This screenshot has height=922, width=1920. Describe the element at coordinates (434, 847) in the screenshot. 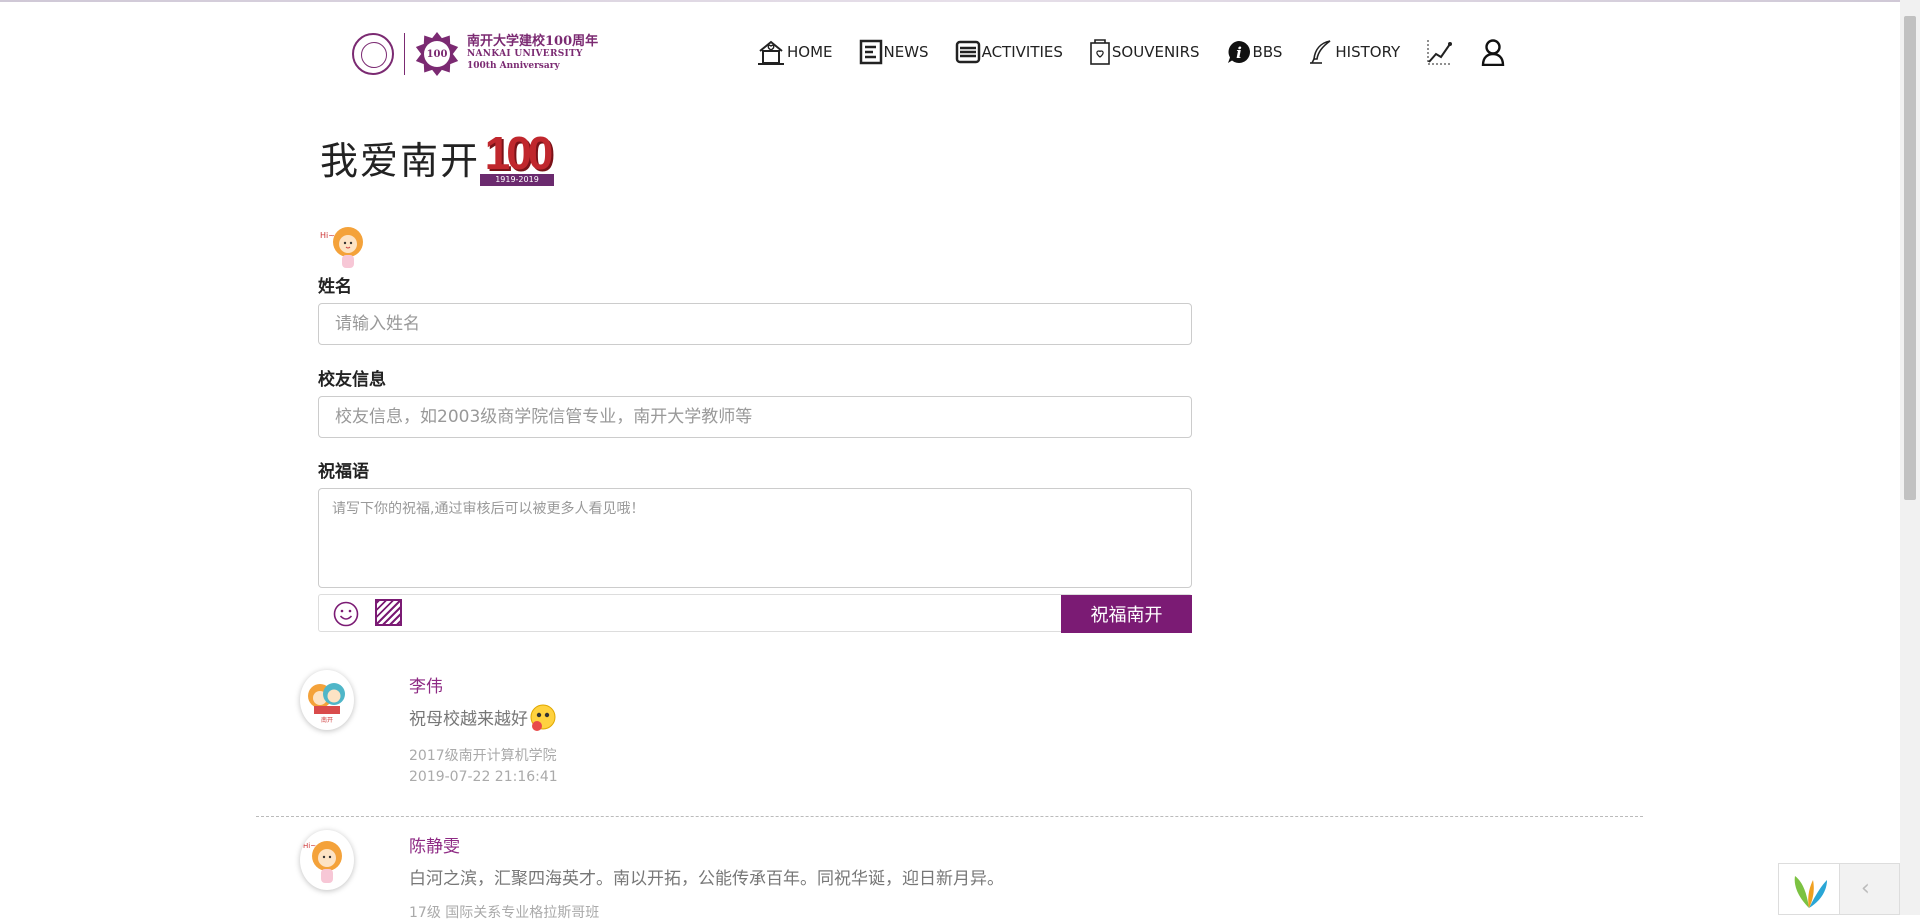

I see `comment-author: 陈静雯` at that location.